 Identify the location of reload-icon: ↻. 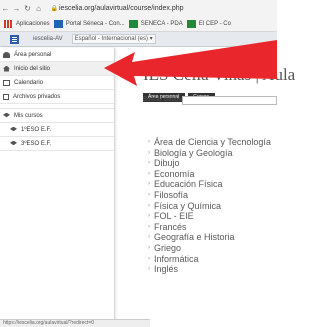
(27, 8).